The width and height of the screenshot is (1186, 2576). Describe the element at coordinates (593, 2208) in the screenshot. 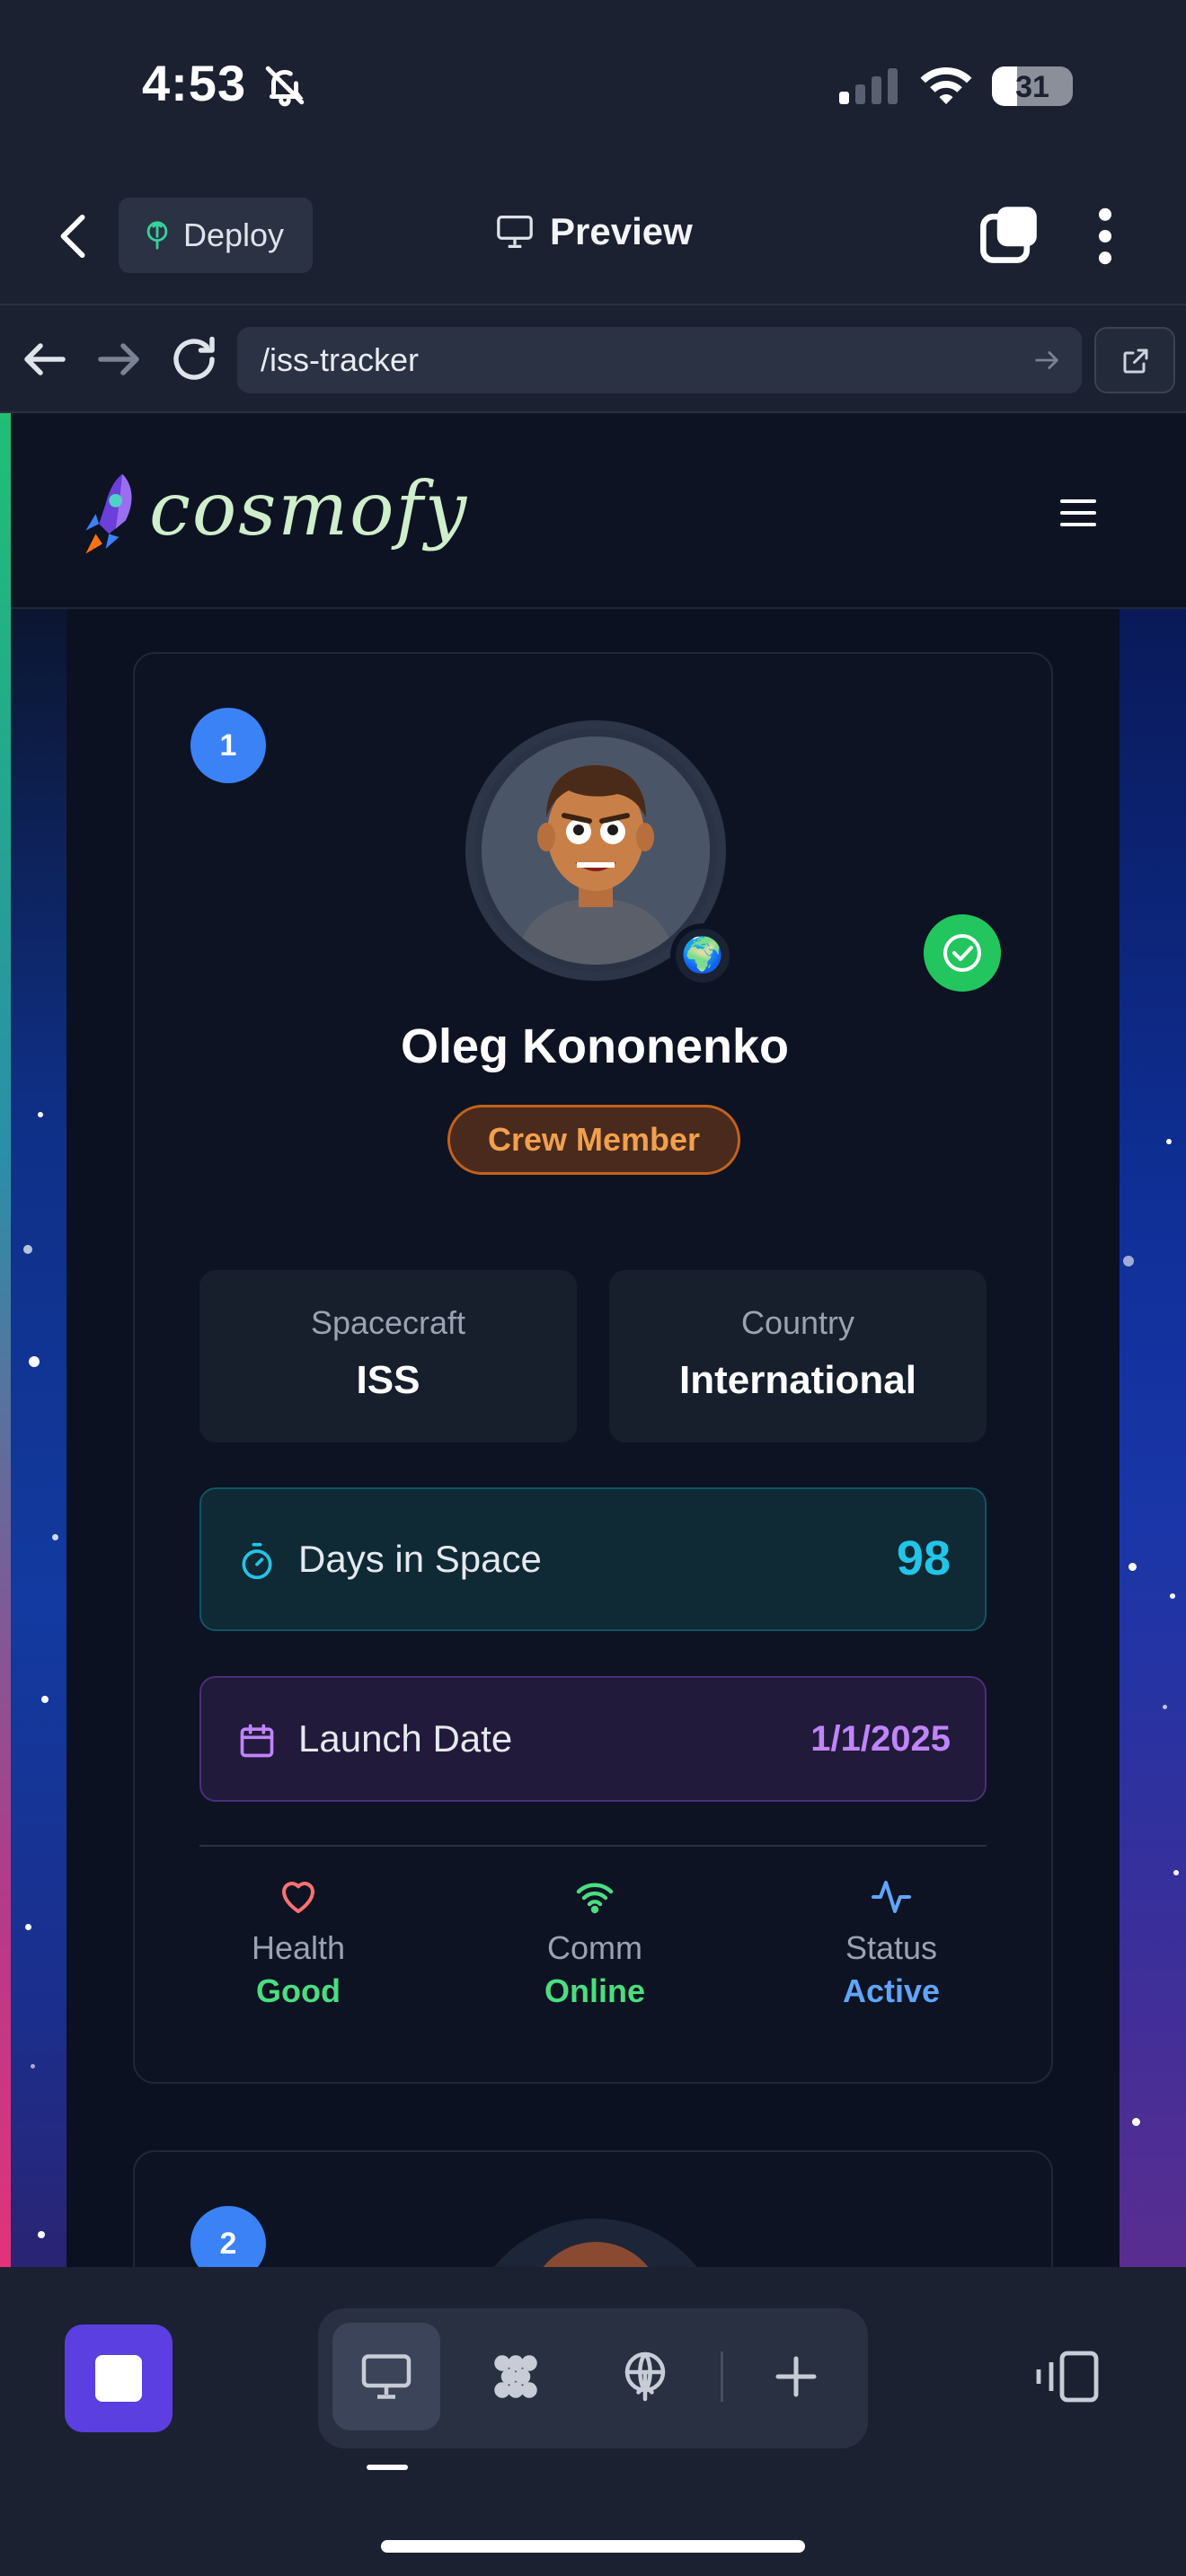

I see `crew-card: 2` at that location.